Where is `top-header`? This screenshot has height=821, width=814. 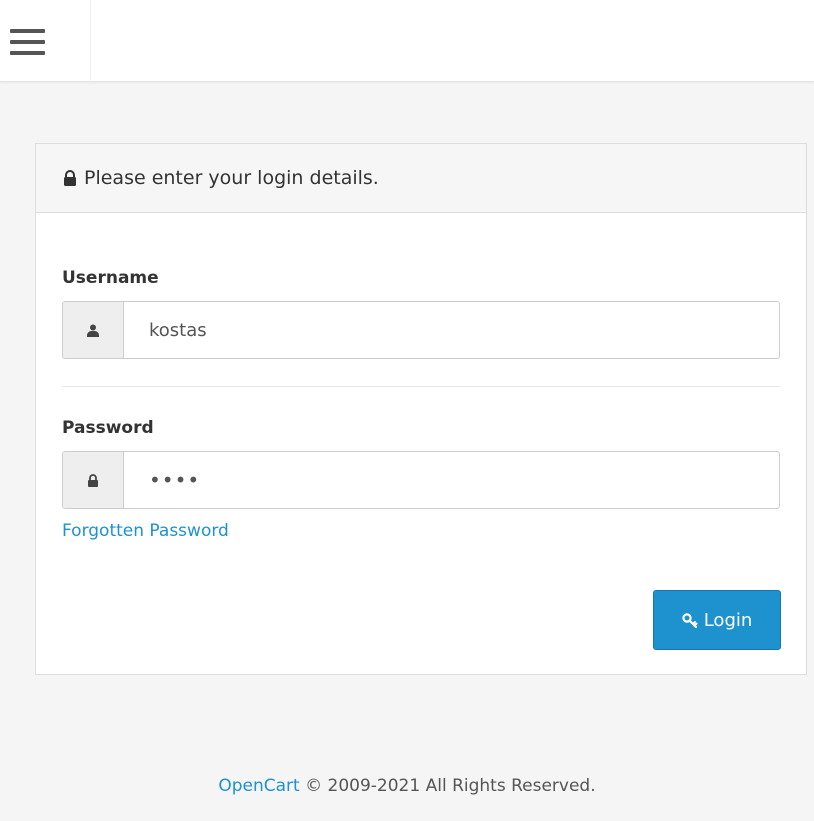
top-header is located at coordinates (407, 41).